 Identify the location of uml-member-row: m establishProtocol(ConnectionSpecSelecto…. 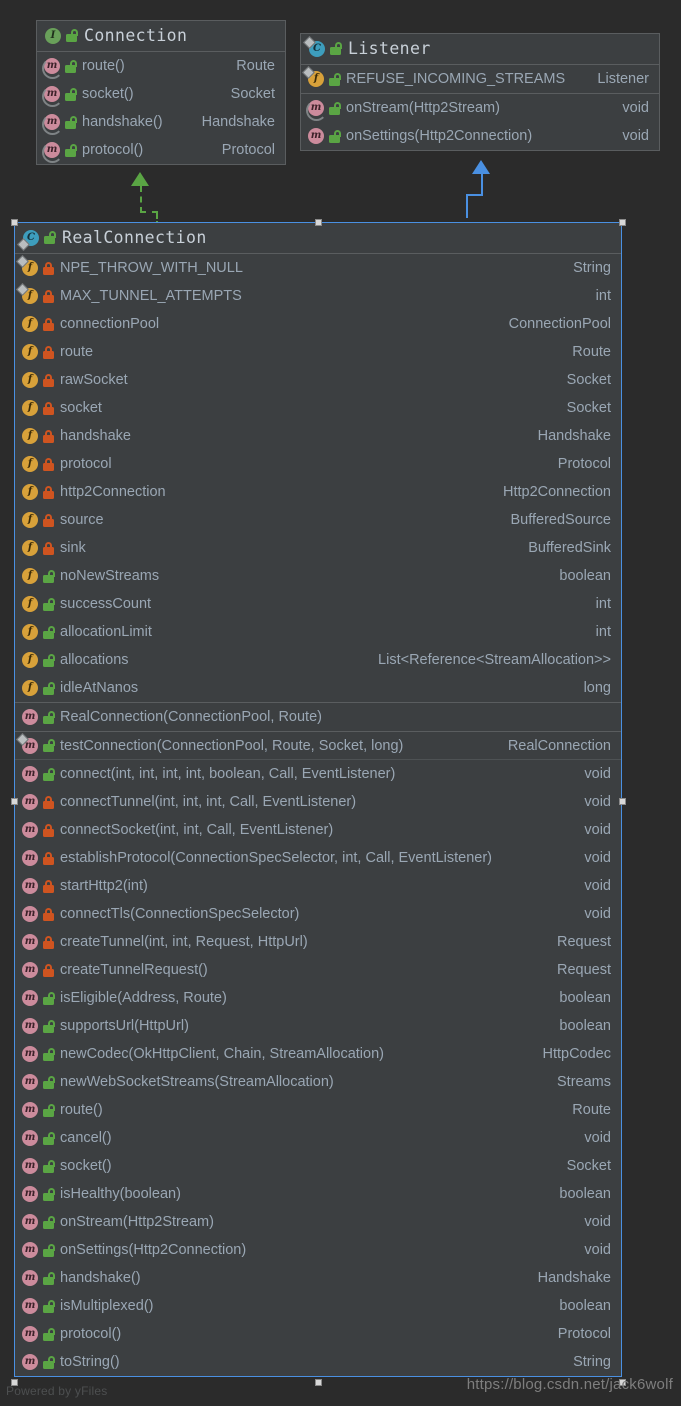
(318, 858).